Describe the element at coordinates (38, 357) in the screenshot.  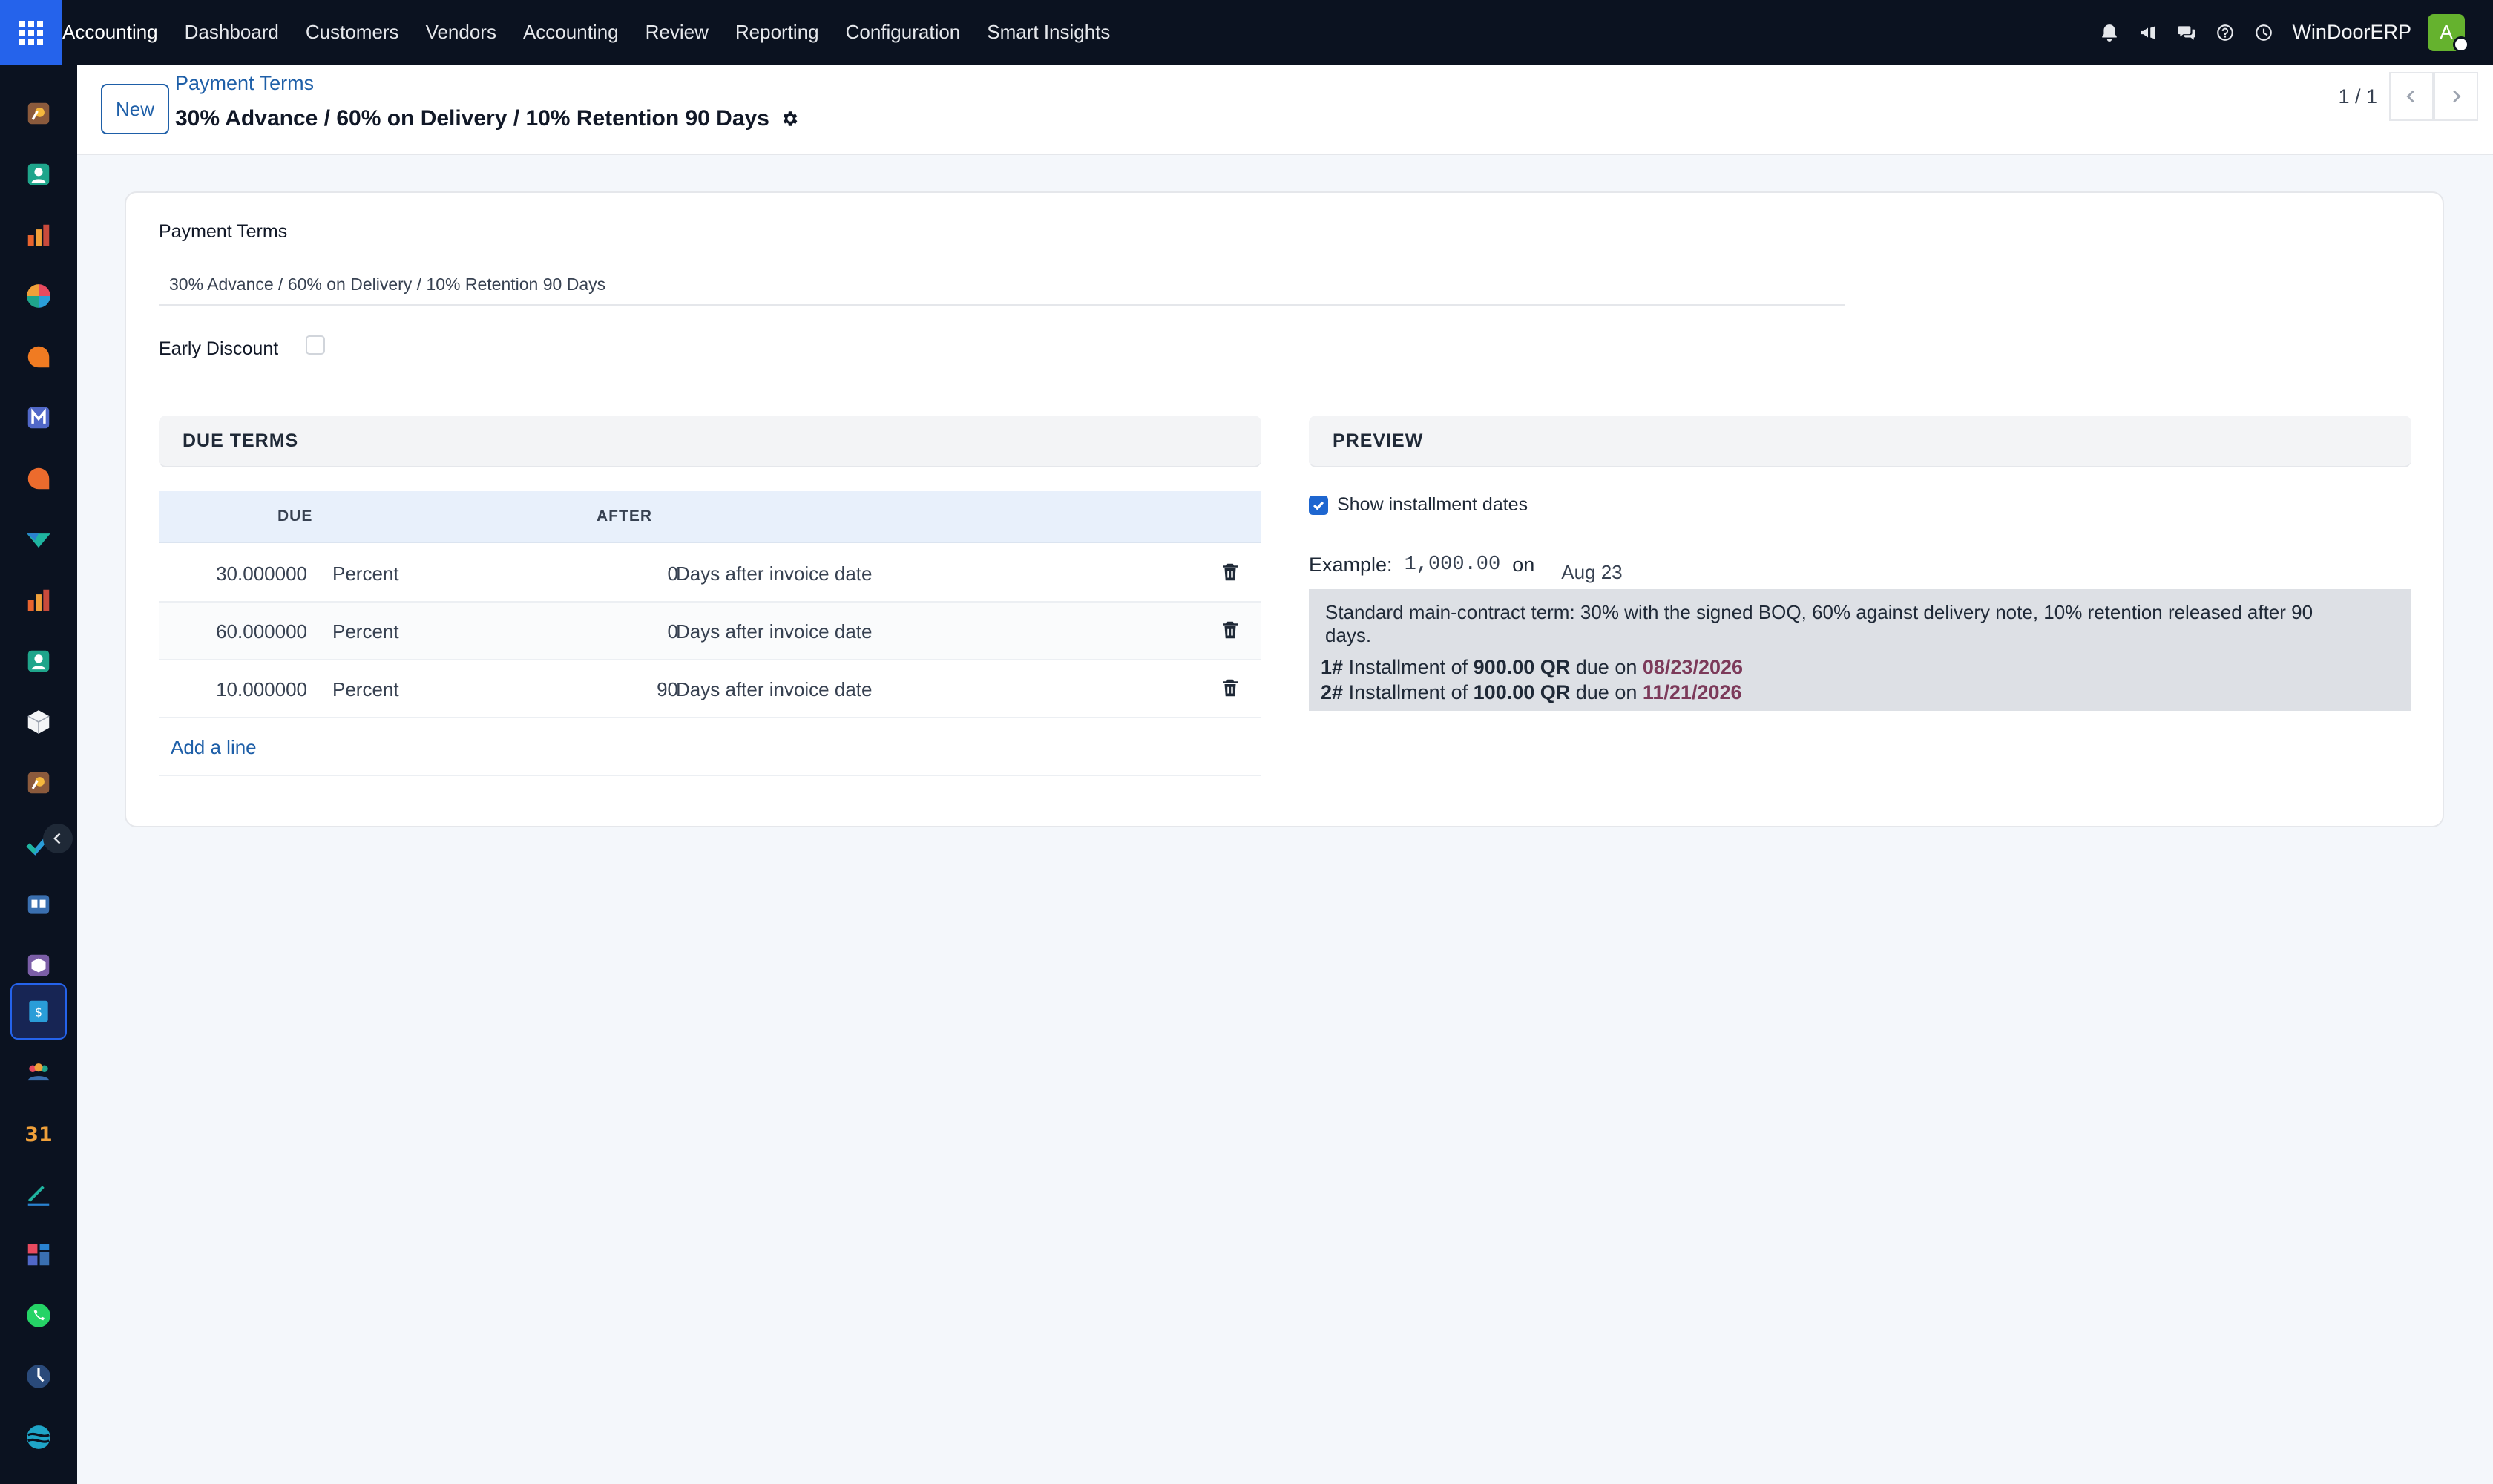
I see `livechat-app-icon` at that location.